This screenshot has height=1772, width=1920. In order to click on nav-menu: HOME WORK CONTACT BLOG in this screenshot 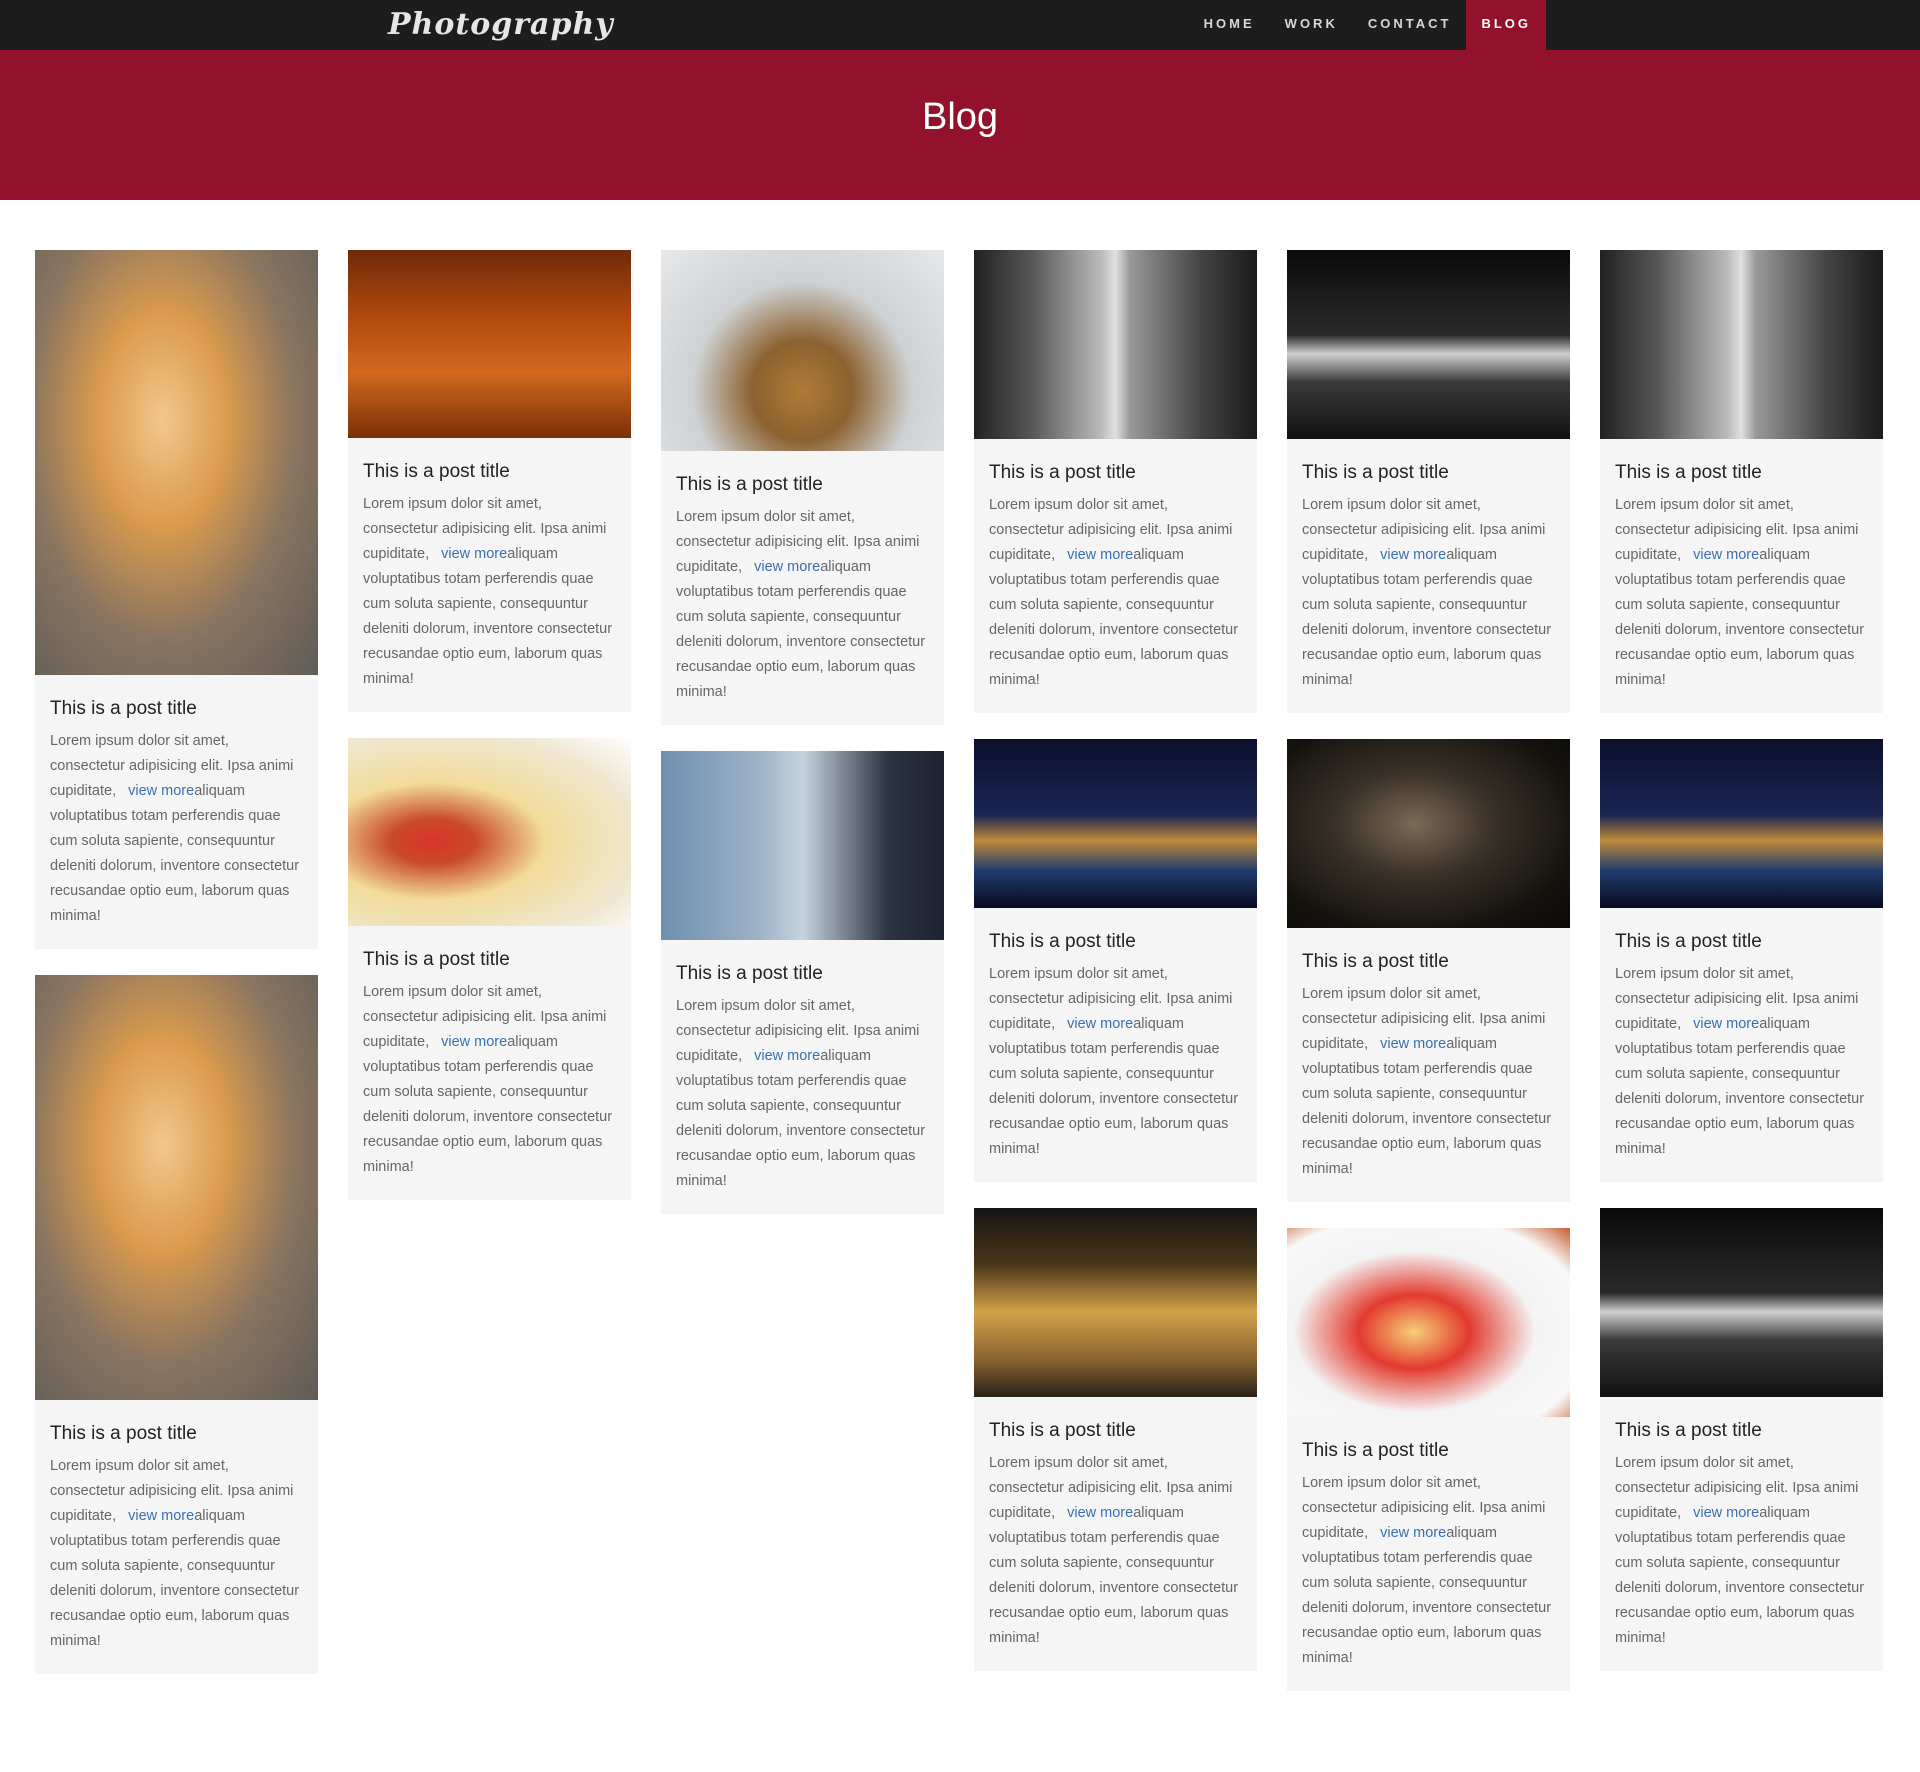, I will do `click(1367, 25)`.